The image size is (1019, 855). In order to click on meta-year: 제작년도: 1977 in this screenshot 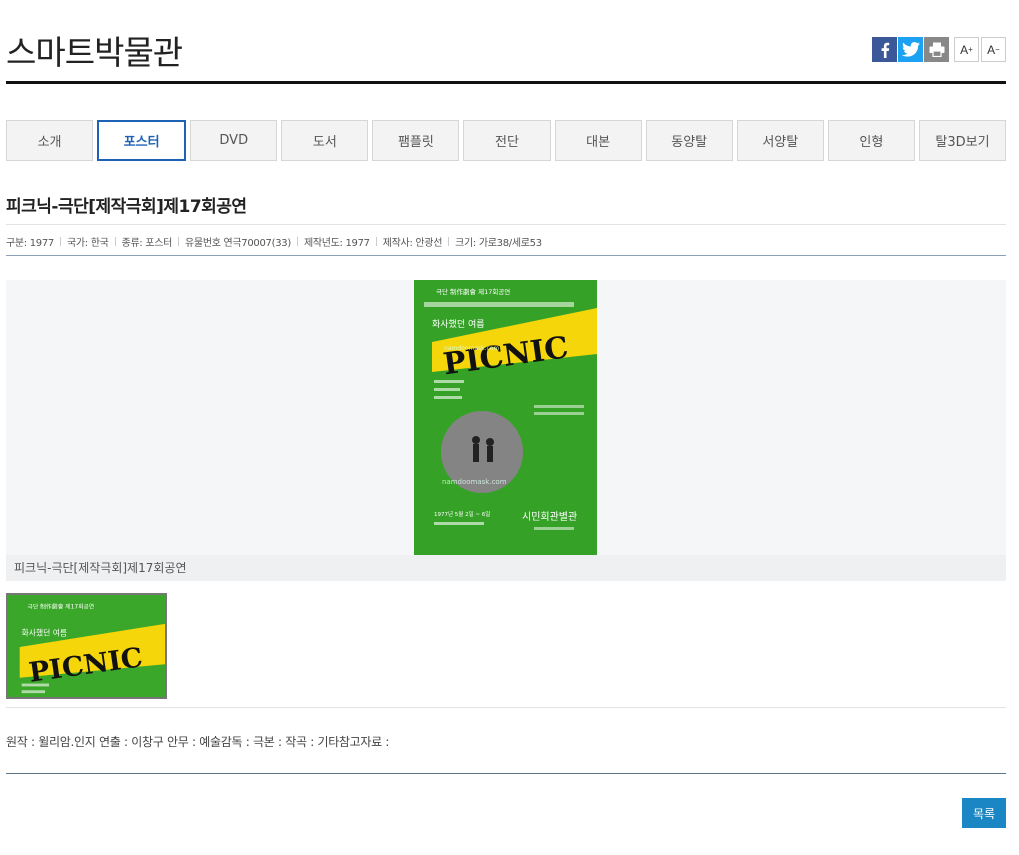, I will do `click(336, 243)`.